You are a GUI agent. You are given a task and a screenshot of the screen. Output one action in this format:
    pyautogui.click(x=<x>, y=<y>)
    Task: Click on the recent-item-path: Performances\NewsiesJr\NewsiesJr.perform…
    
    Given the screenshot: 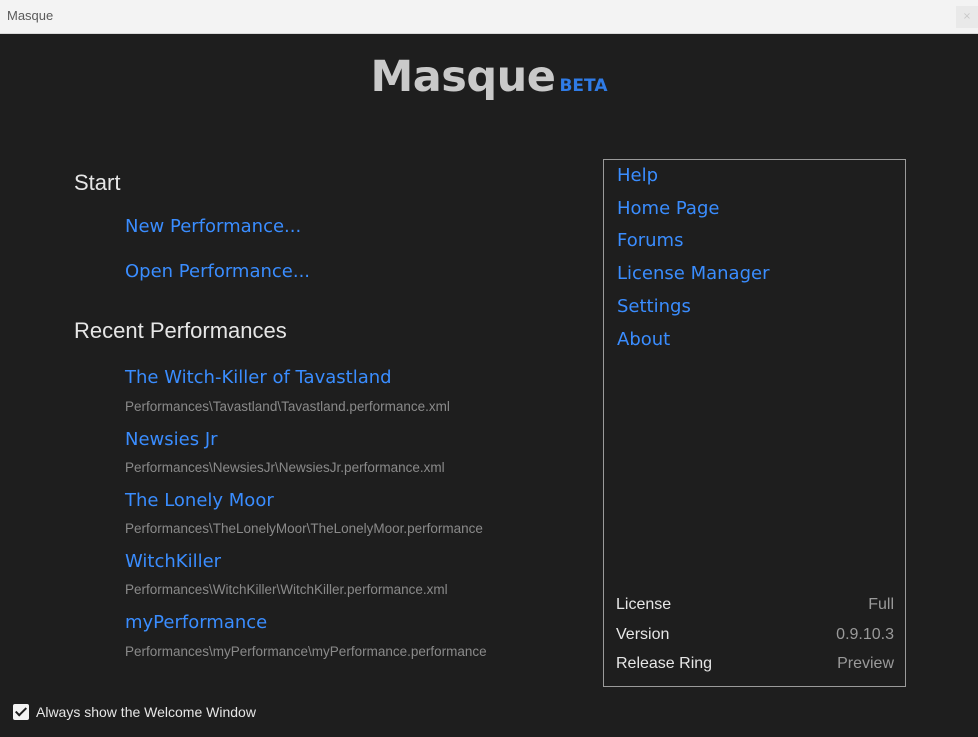 What is the action you would take?
    pyautogui.click(x=285, y=467)
    